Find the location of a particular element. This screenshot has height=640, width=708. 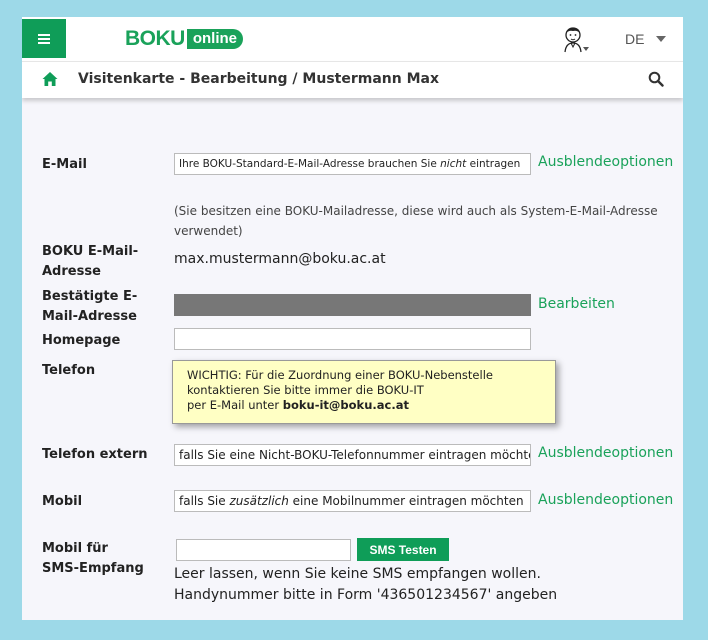

email-label: E-Mail is located at coordinates (64, 164).